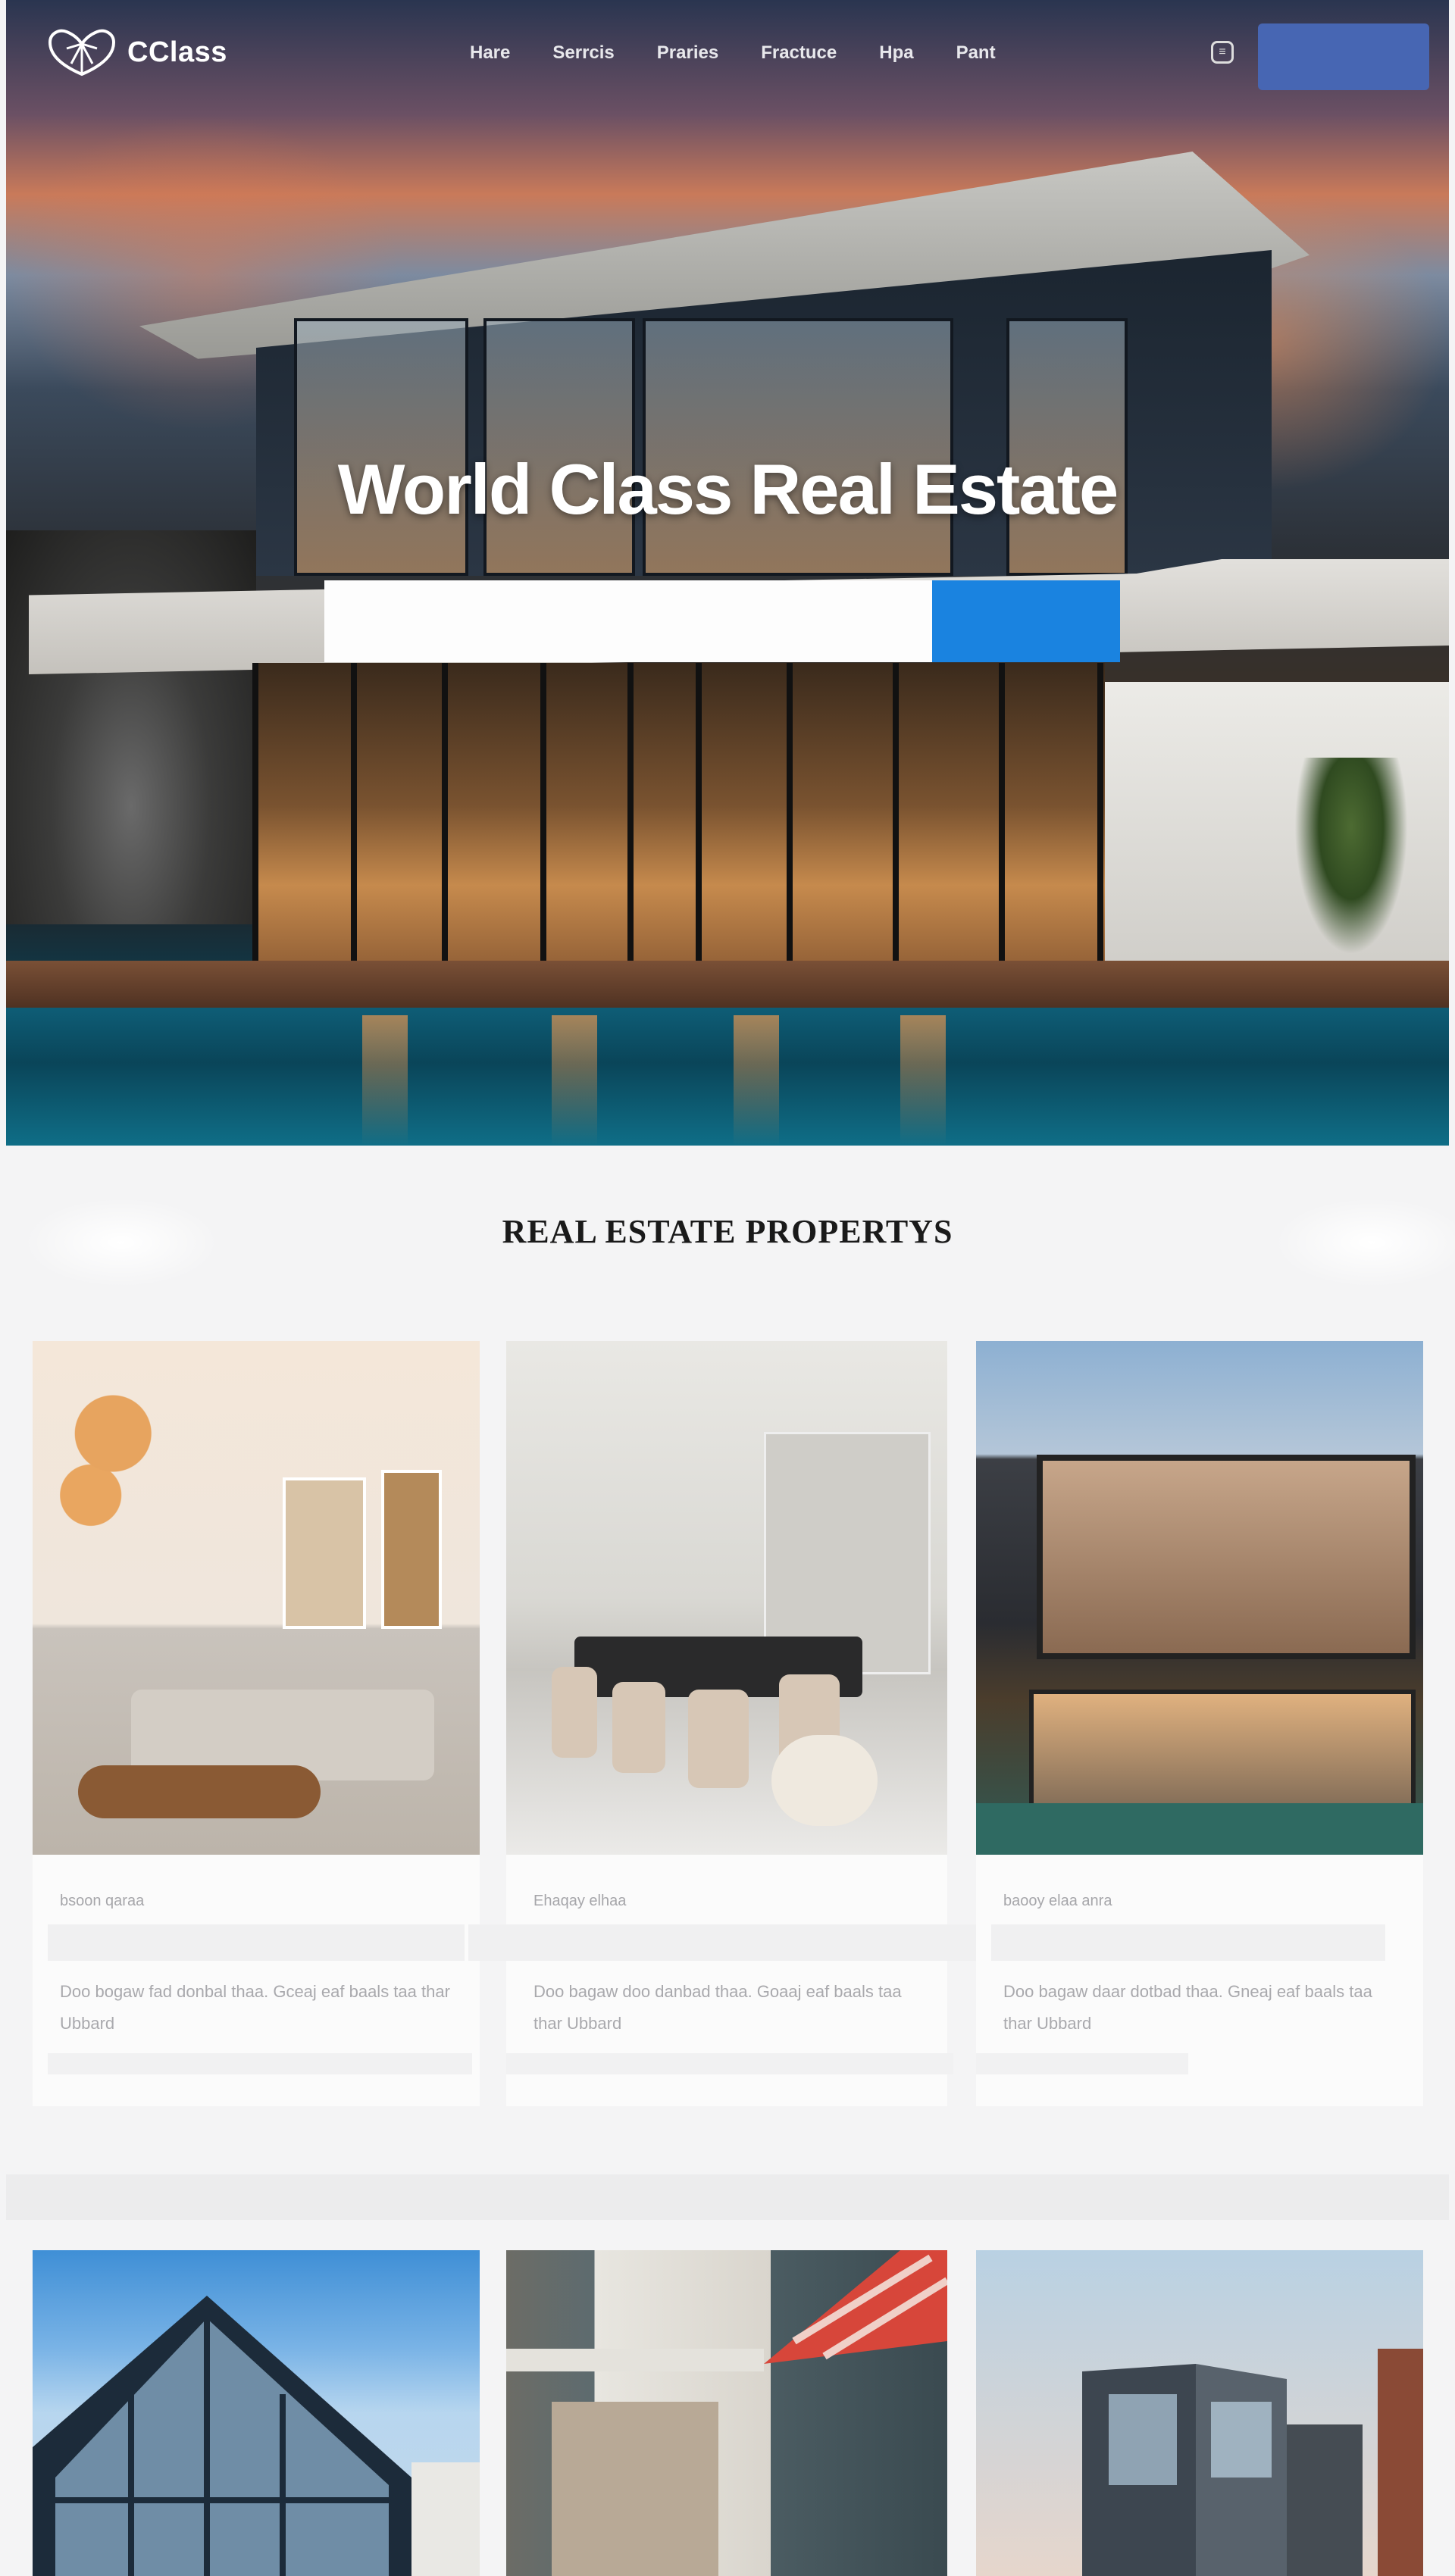 The image size is (1455, 2576). Describe the element at coordinates (583, 53) in the screenshot. I see `nav-link-2: Serrcis` at that location.